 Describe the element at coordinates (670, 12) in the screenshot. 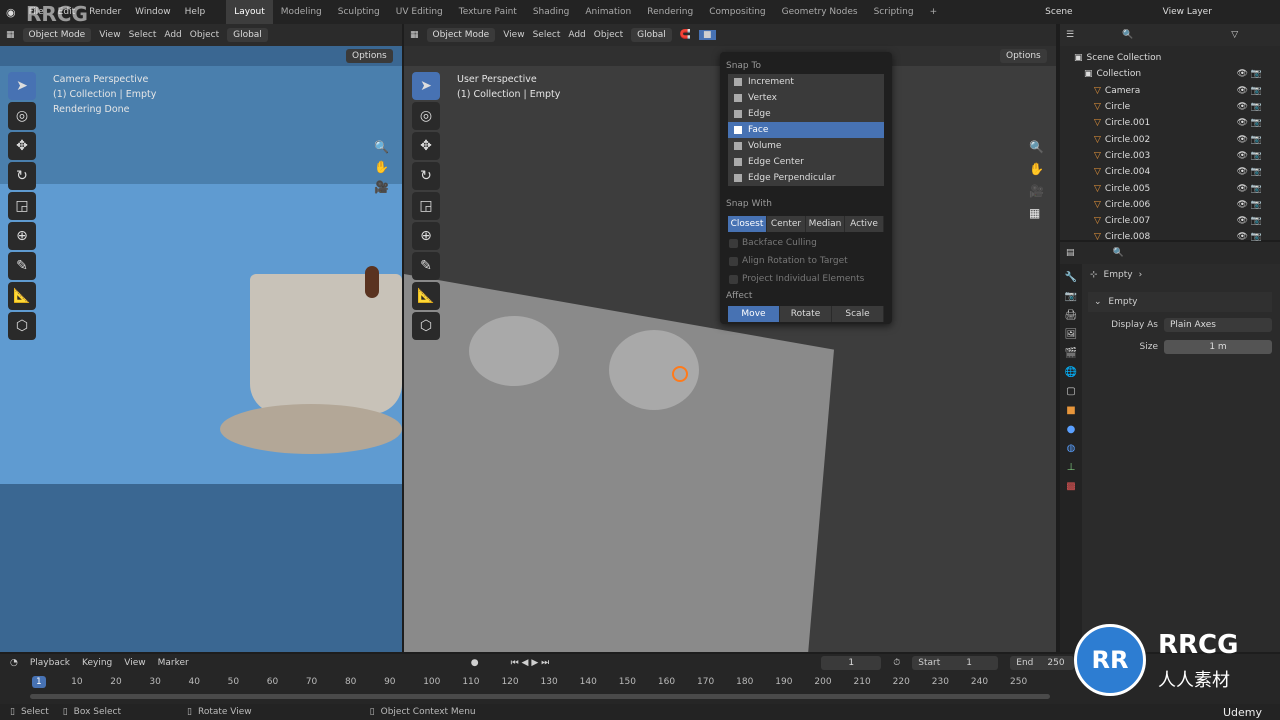

I see `tab-rendering: Rendering` at that location.